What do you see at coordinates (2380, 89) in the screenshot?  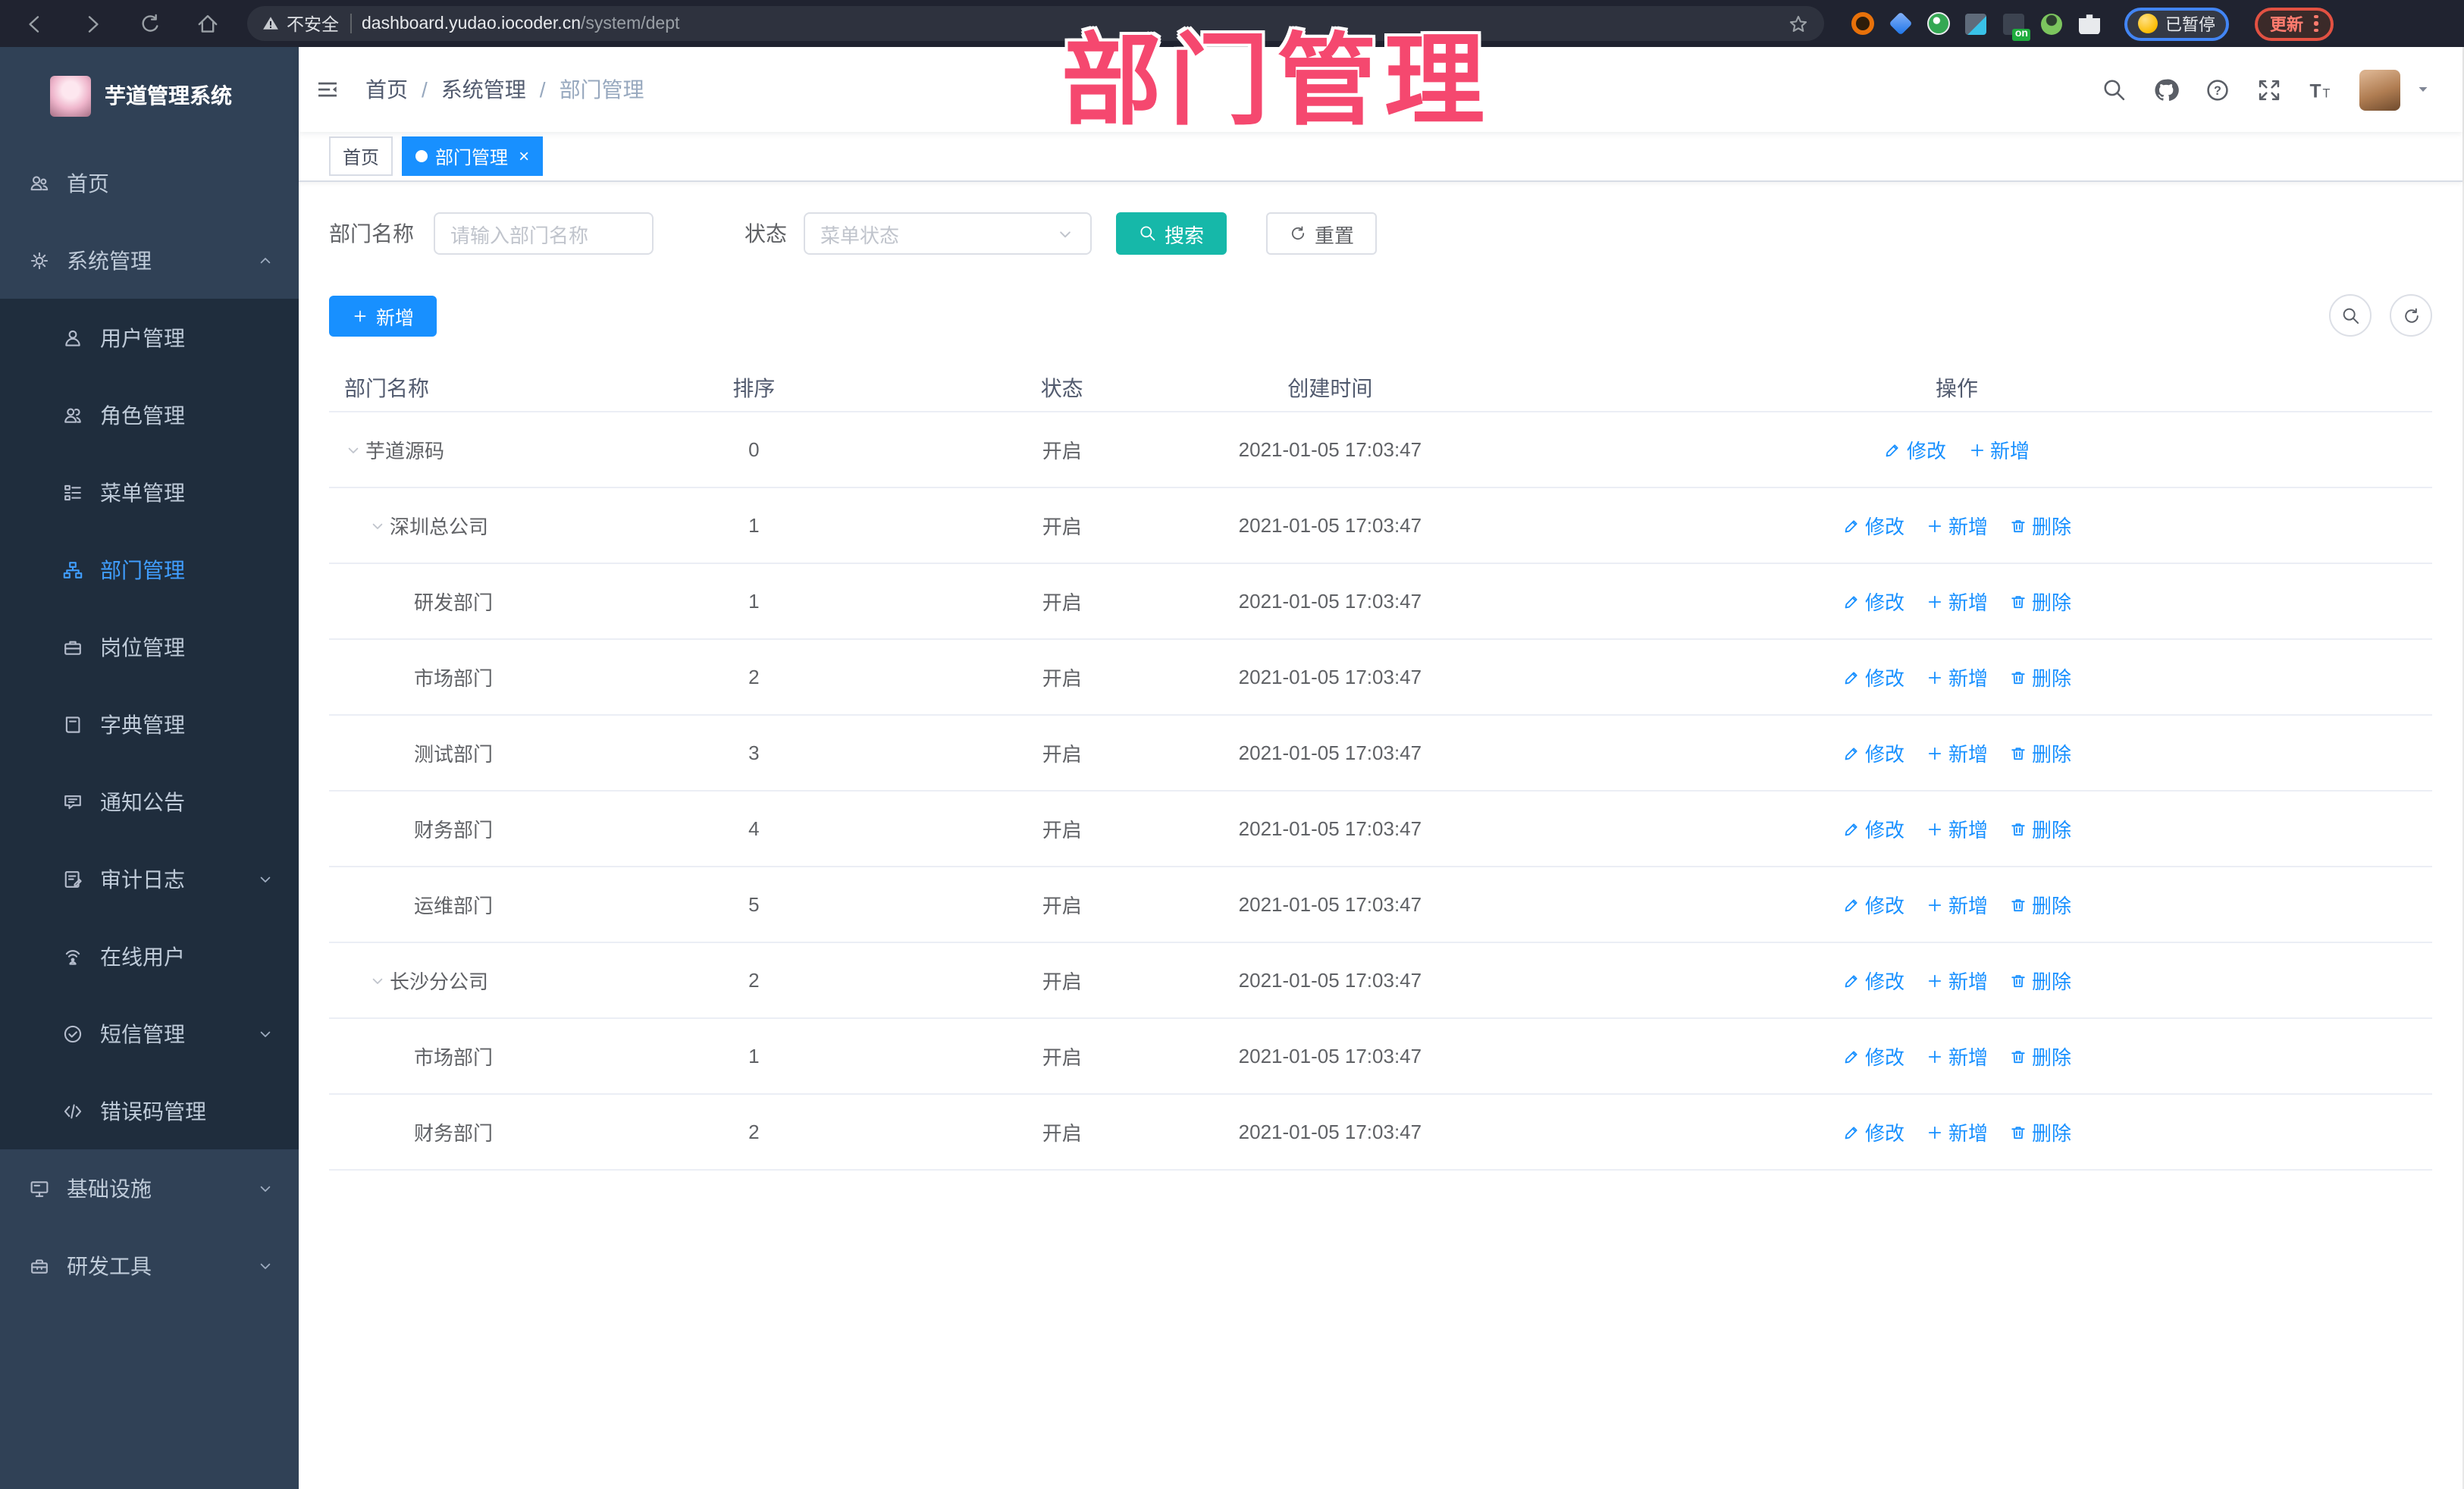 I see `user-avatar` at bounding box center [2380, 89].